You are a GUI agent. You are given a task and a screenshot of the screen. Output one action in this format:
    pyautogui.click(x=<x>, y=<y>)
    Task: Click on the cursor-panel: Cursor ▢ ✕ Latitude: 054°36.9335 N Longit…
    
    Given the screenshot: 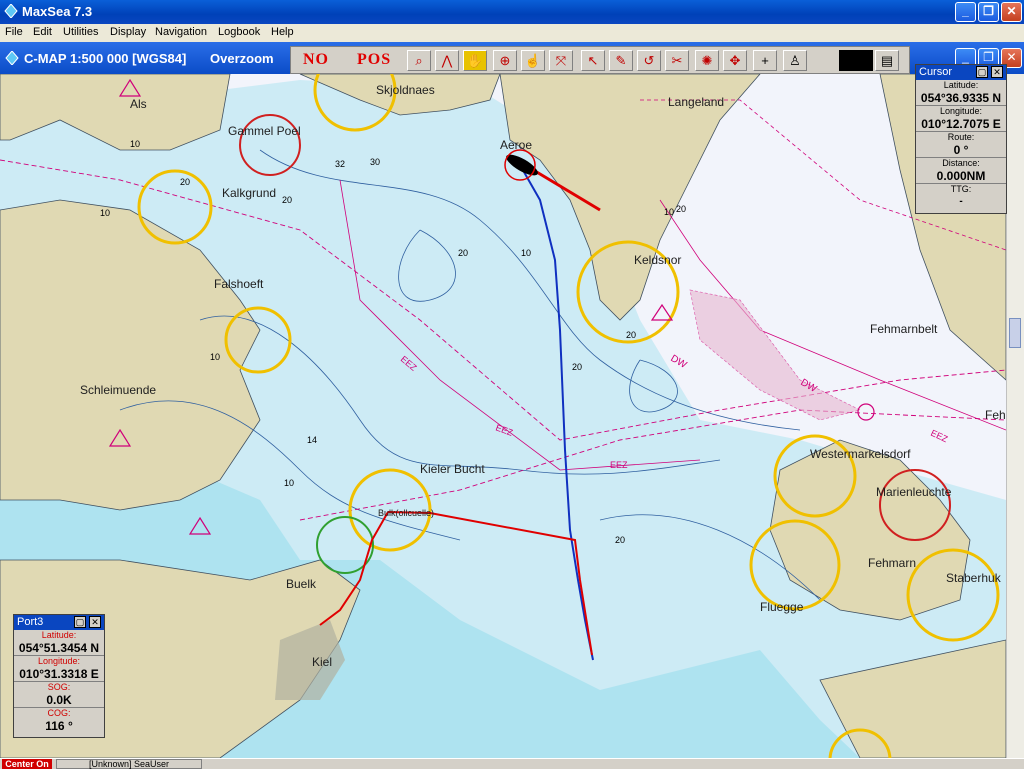 What is the action you would take?
    pyautogui.click(x=961, y=139)
    